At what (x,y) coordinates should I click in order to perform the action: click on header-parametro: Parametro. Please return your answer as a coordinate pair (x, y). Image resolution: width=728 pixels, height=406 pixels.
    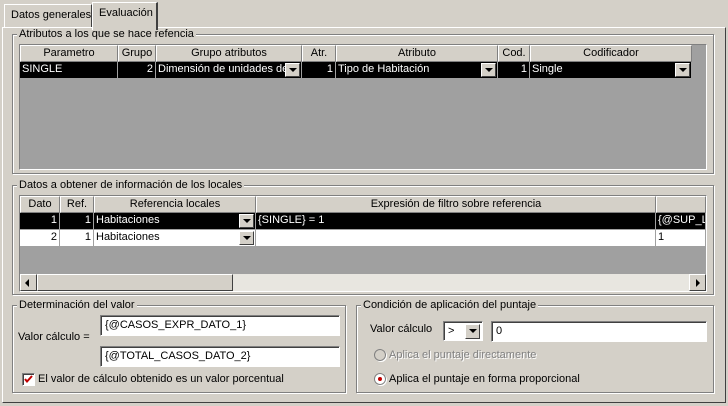
    Looking at the image, I should click on (69, 53).